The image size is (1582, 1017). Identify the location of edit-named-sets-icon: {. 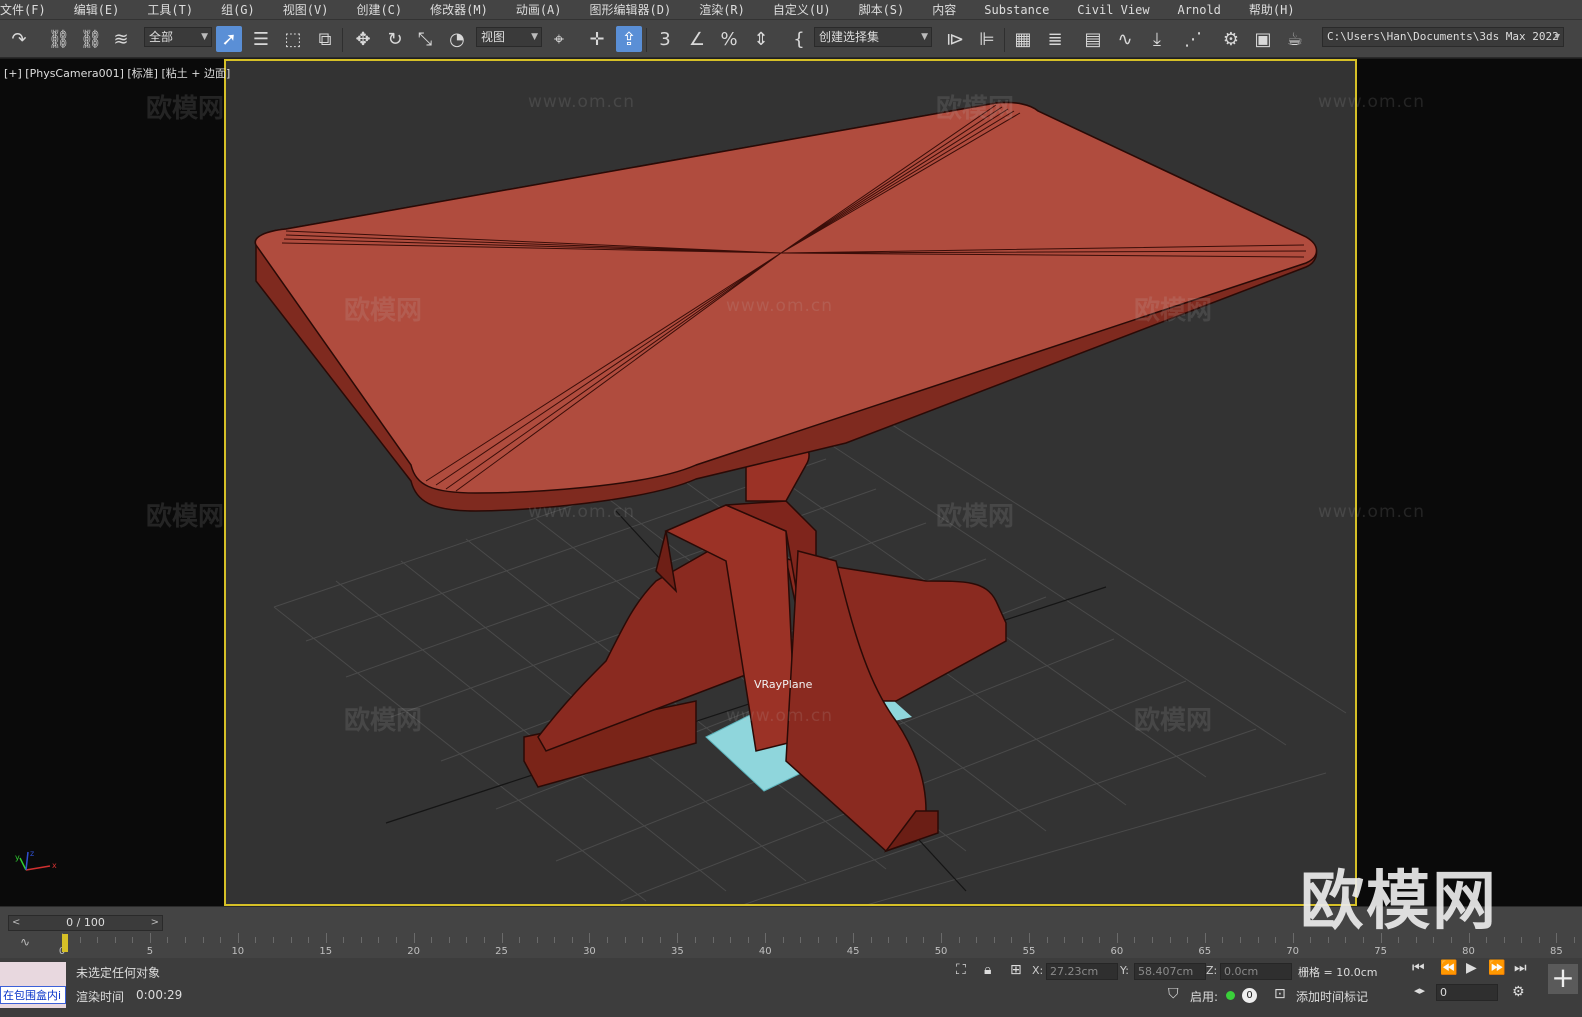
(799, 39).